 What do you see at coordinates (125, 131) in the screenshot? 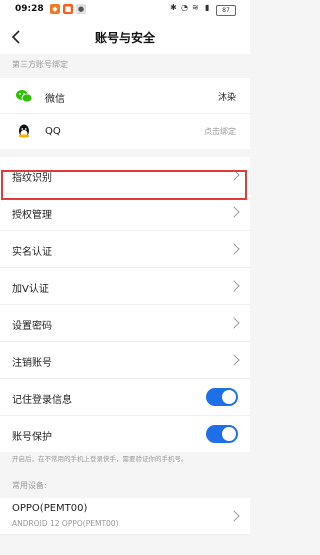
I see `third-party-item-qq: QQ 点击绑定` at bounding box center [125, 131].